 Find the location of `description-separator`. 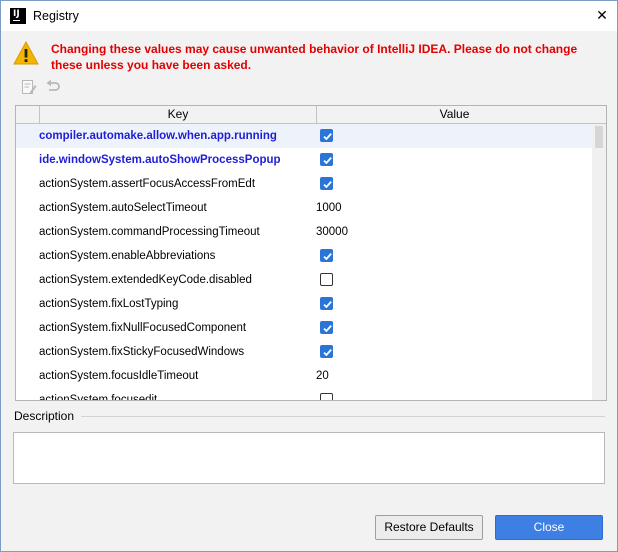

description-separator is located at coordinates (343, 416).